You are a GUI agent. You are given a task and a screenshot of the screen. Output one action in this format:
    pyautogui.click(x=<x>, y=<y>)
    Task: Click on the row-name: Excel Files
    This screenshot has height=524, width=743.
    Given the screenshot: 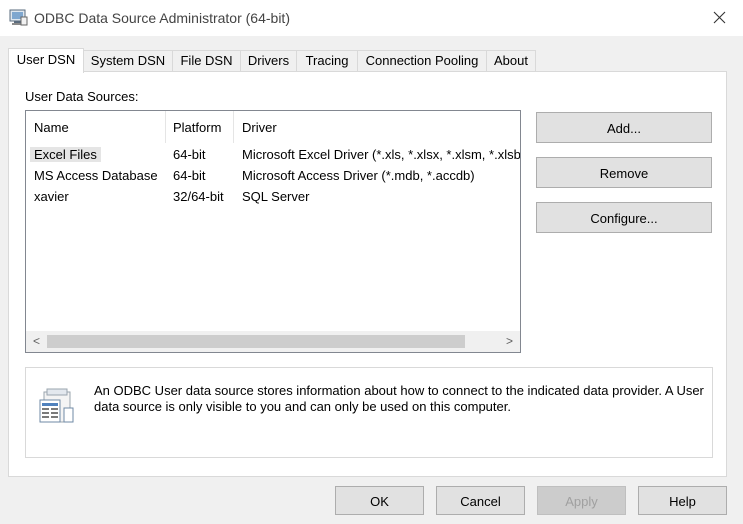 What is the action you would take?
    pyautogui.click(x=65, y=154)
    